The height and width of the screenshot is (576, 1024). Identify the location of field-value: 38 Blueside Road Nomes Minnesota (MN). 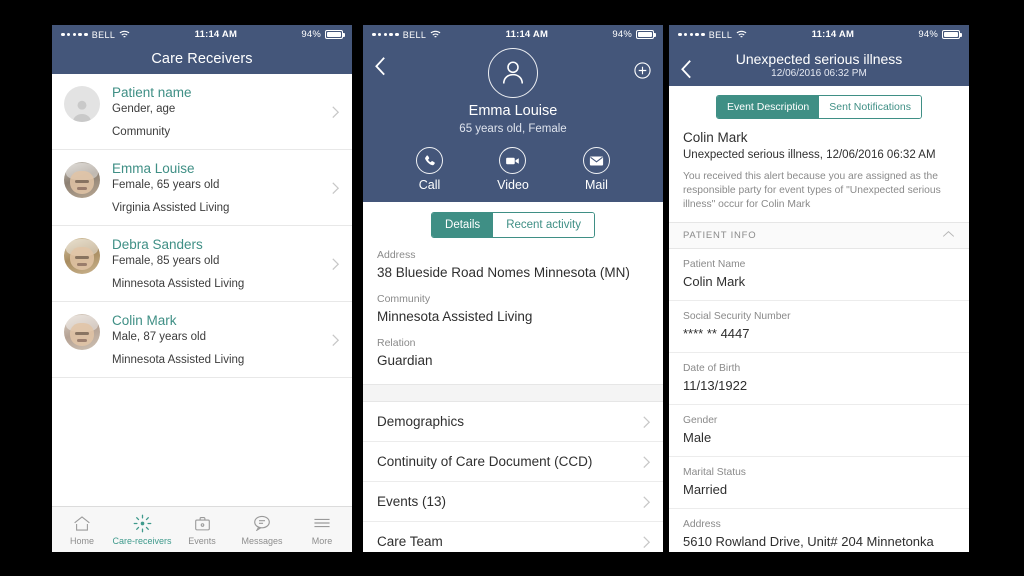
(503, 272).